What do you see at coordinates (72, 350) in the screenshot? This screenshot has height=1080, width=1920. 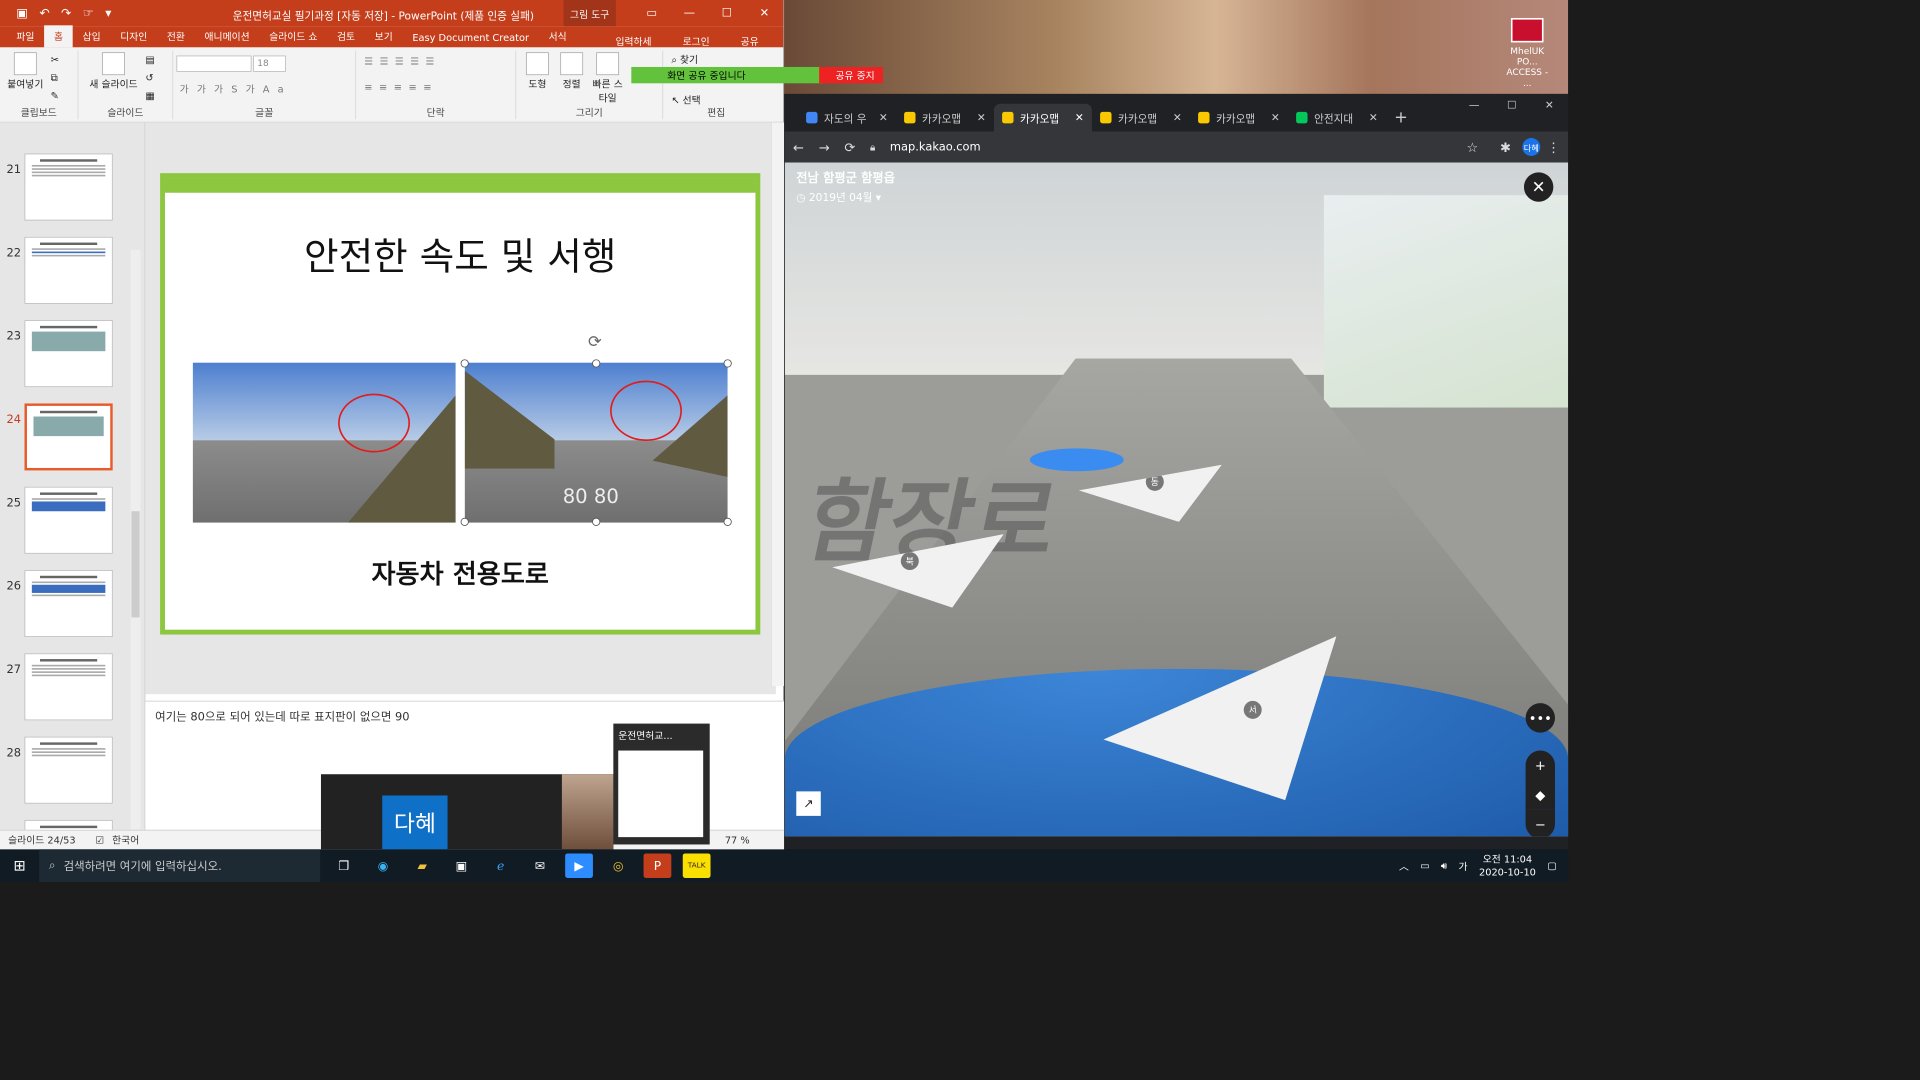 I see `thumbnail-slide-23: 23` at bounding box center [72, 350].